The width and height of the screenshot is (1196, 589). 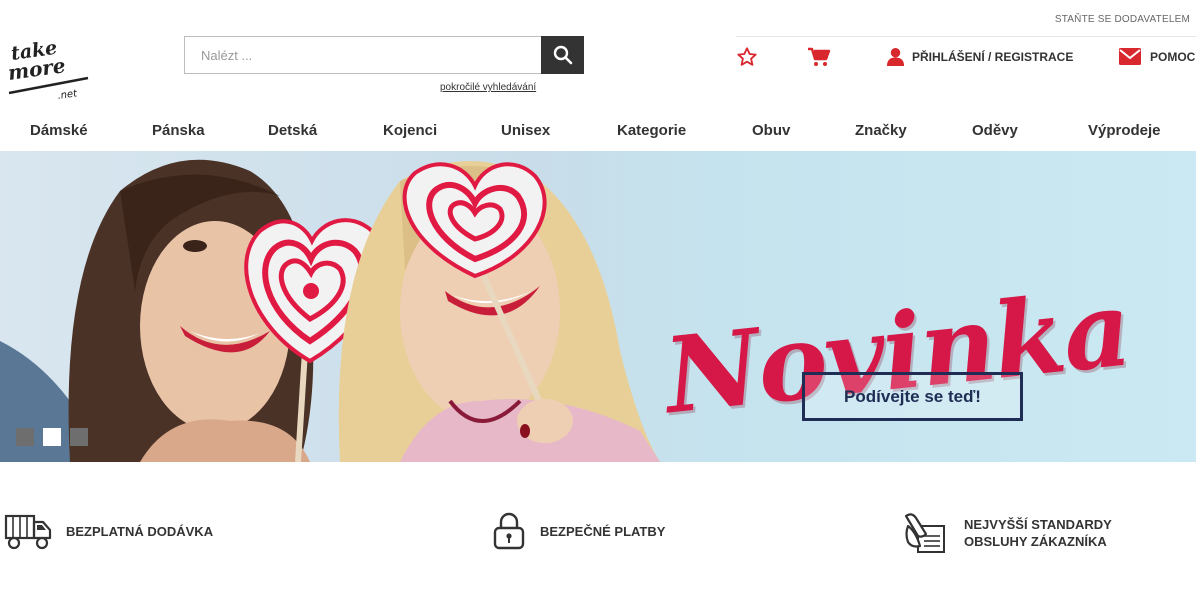 What do you see at coordinates (651, 130) in the screenshot?
I see `nav-item-kategorie: Kategorie` at bounding box center [651, 130].